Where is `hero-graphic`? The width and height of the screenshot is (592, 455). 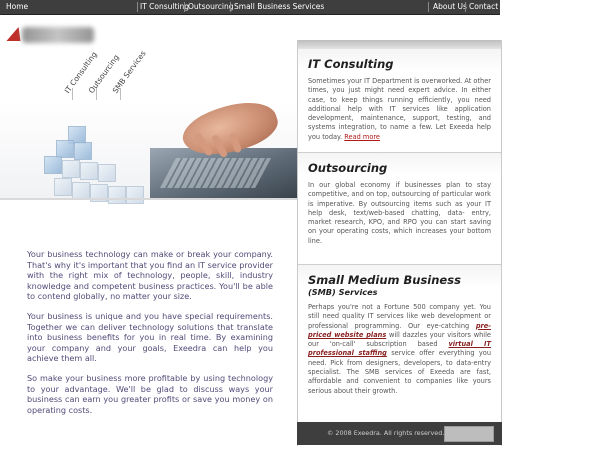 hero-graphic is located at coordinates (148, 148).